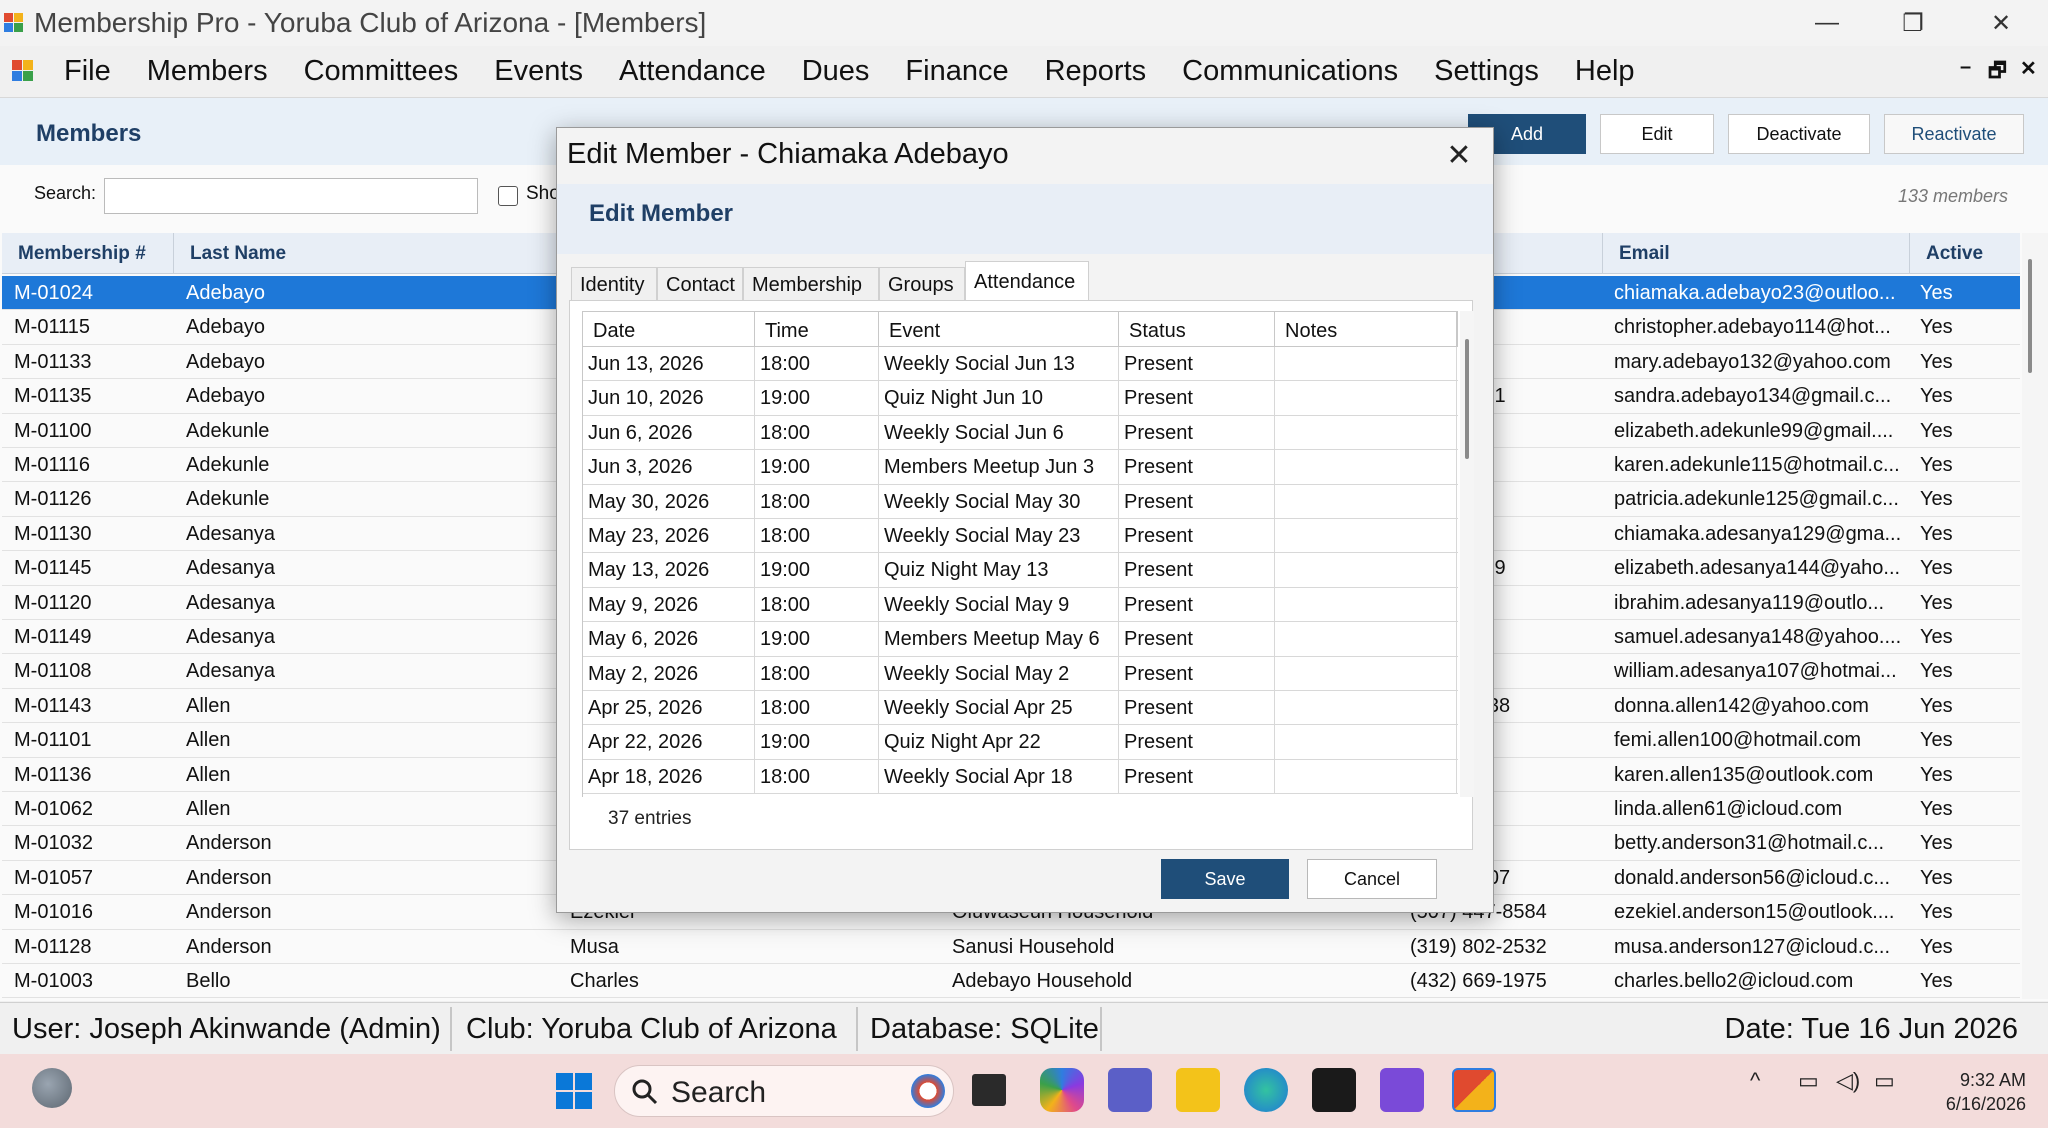 The image size is (2048, 1128). I want to click on minimize-button: —, so click(1827, 23).